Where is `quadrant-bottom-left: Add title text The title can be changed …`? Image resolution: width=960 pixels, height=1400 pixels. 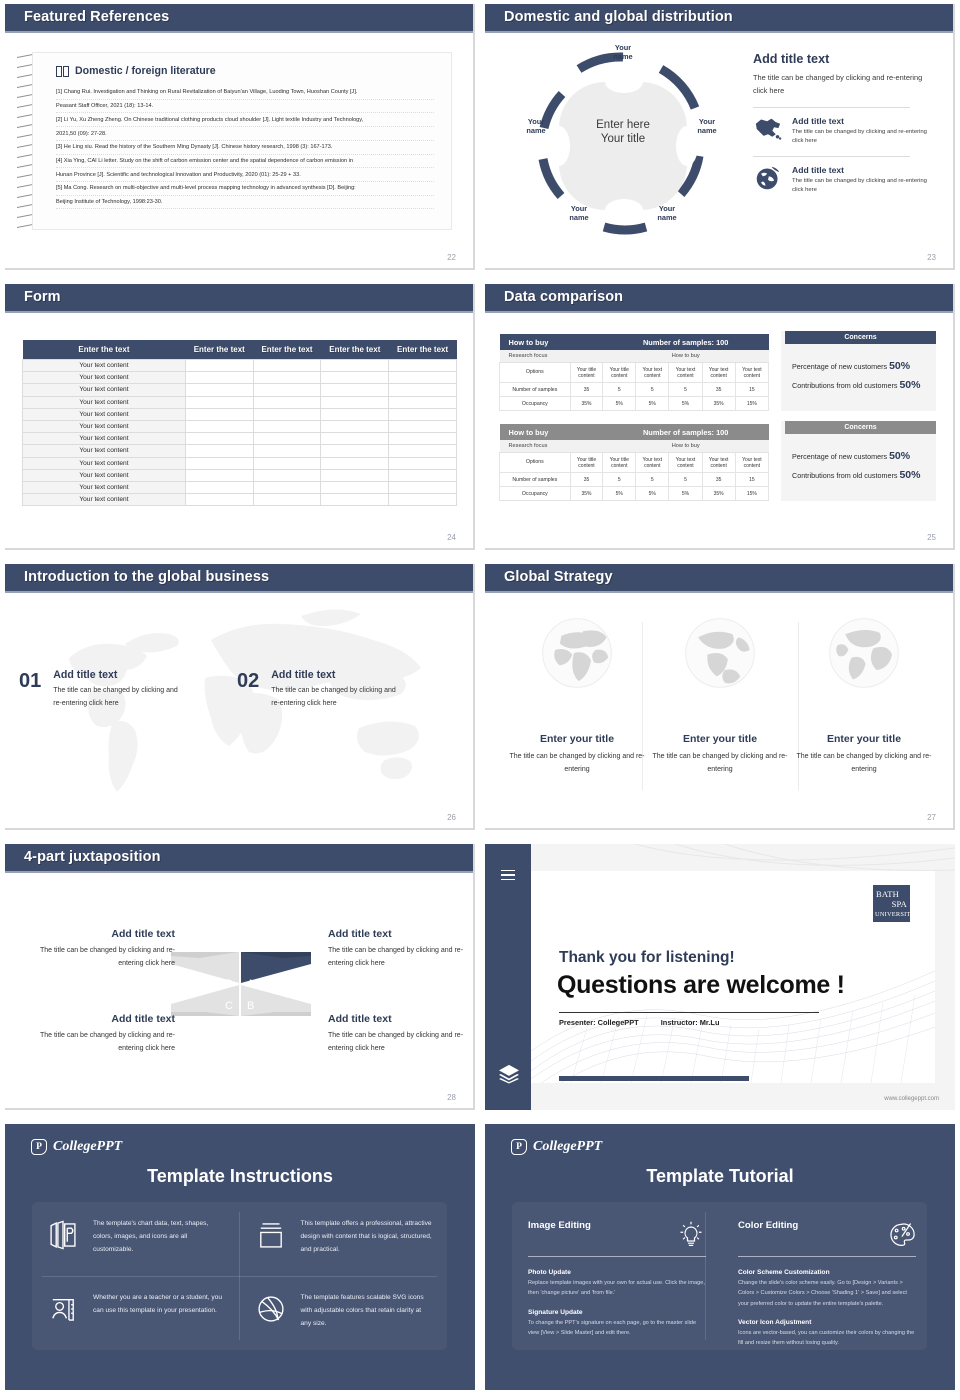 quadrant-bottom-left: Add title text The title can be changed … is located at coordinates (102, 1034).